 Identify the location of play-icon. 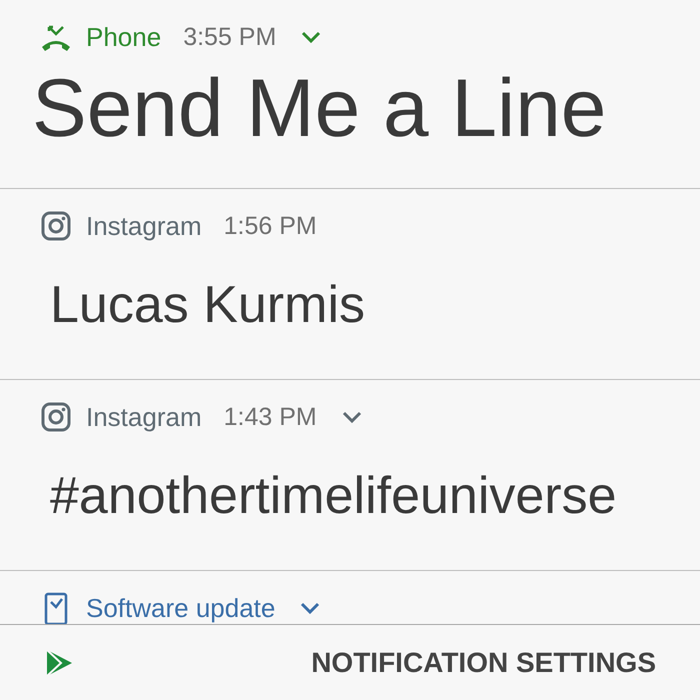
(59, 663).